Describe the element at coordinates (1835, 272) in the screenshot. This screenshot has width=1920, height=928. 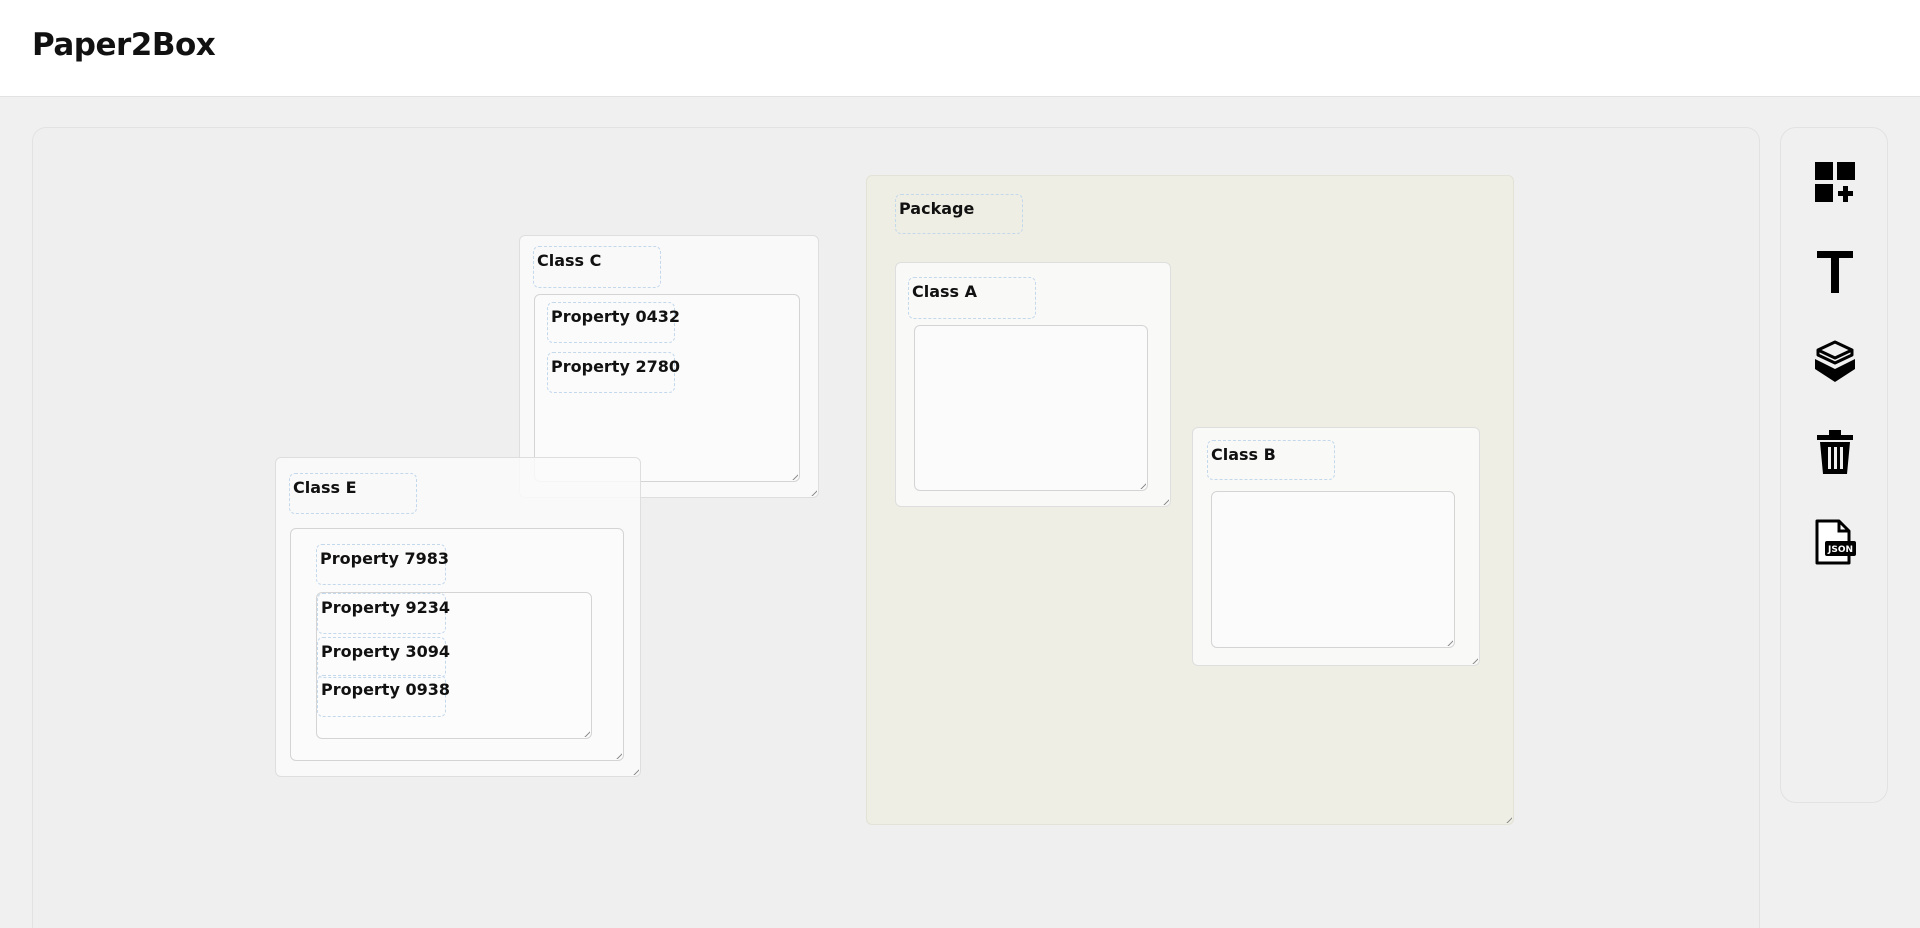
I see `text-icon` at that location.